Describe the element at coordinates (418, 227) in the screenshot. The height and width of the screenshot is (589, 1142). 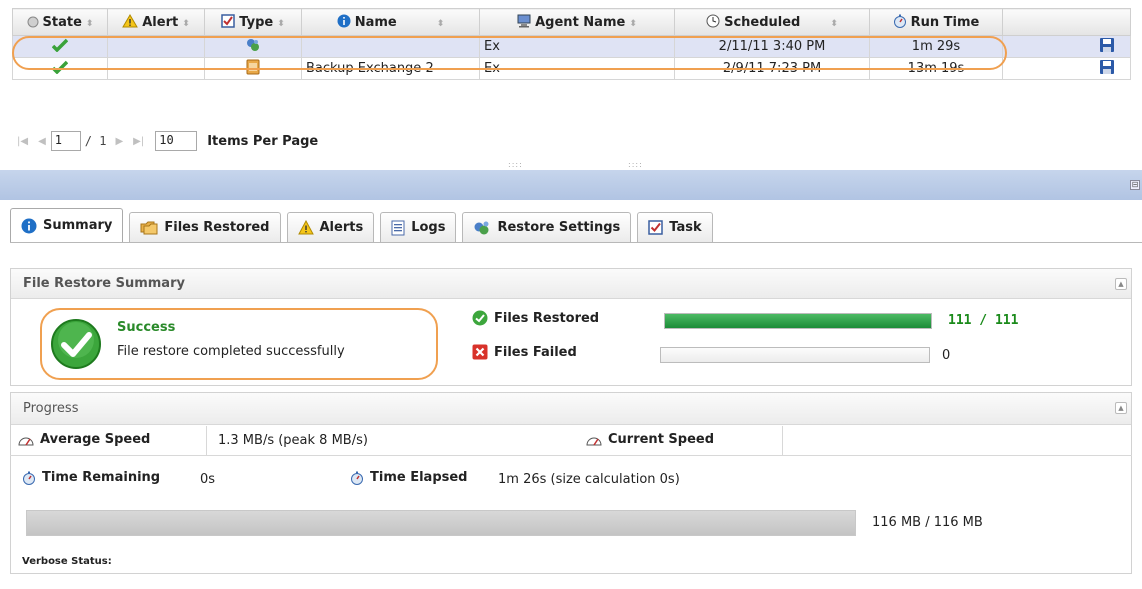
I see `tab-logs: Logs` at that location.